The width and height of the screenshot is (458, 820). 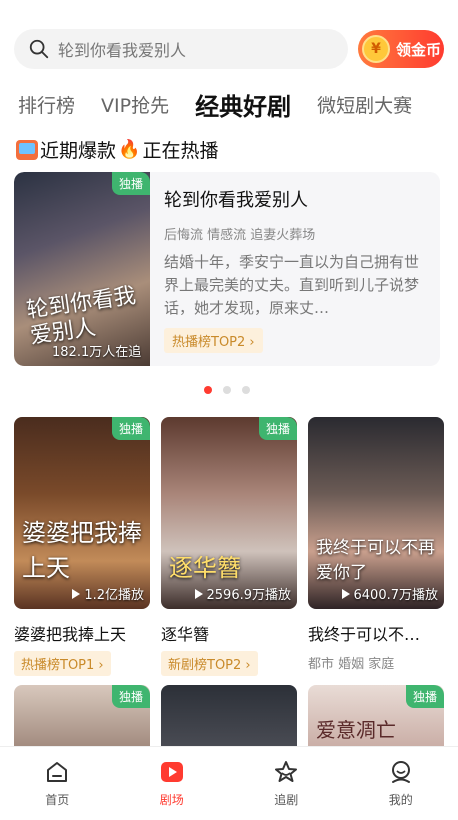 I want to click on drama-title: 婆婆把我捧上天, so click(x=70, y=634).